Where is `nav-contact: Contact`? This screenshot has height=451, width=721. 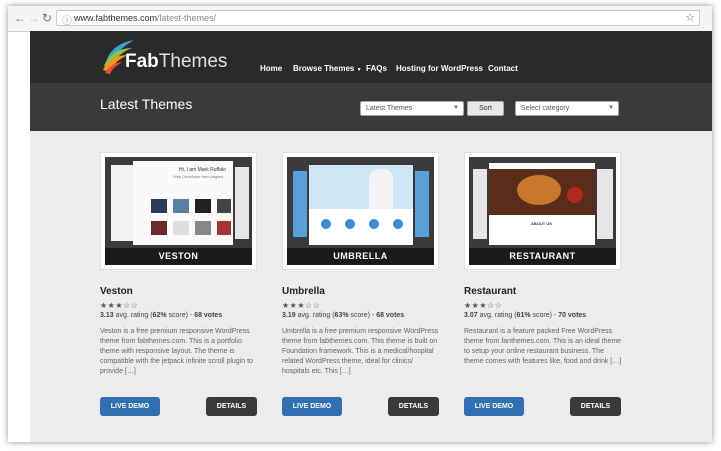
nav-contact: Contact is located at coordinates (503, 68).